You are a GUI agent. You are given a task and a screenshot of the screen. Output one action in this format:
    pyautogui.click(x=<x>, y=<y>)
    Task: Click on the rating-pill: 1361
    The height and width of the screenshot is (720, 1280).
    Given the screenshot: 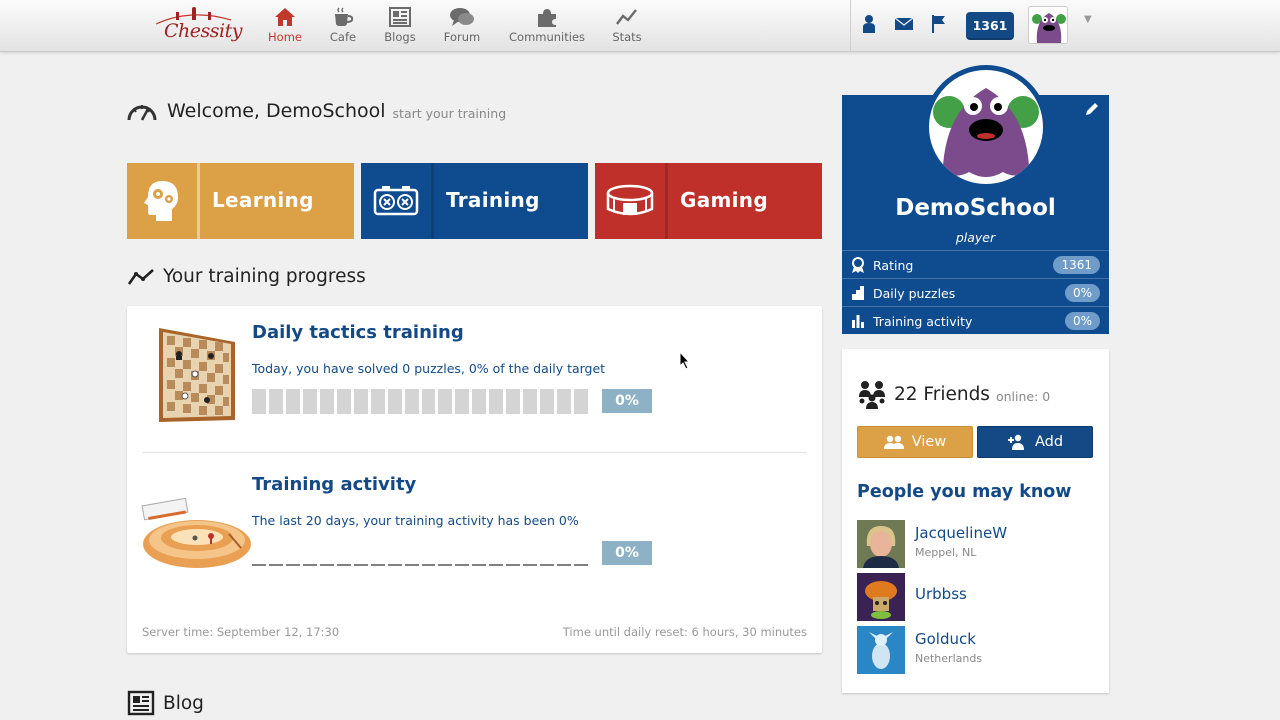 What is the action you would take?
    pyautogui.click(x=990, y=26)
    